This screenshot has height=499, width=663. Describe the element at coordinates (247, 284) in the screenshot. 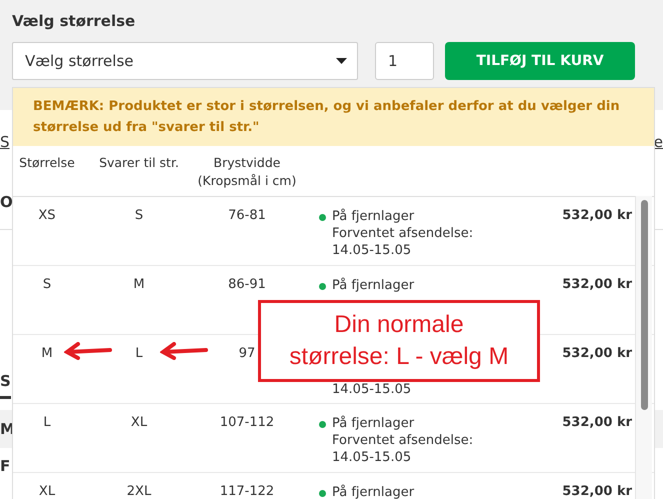

I see `chest-cell: 86-91` at that location.